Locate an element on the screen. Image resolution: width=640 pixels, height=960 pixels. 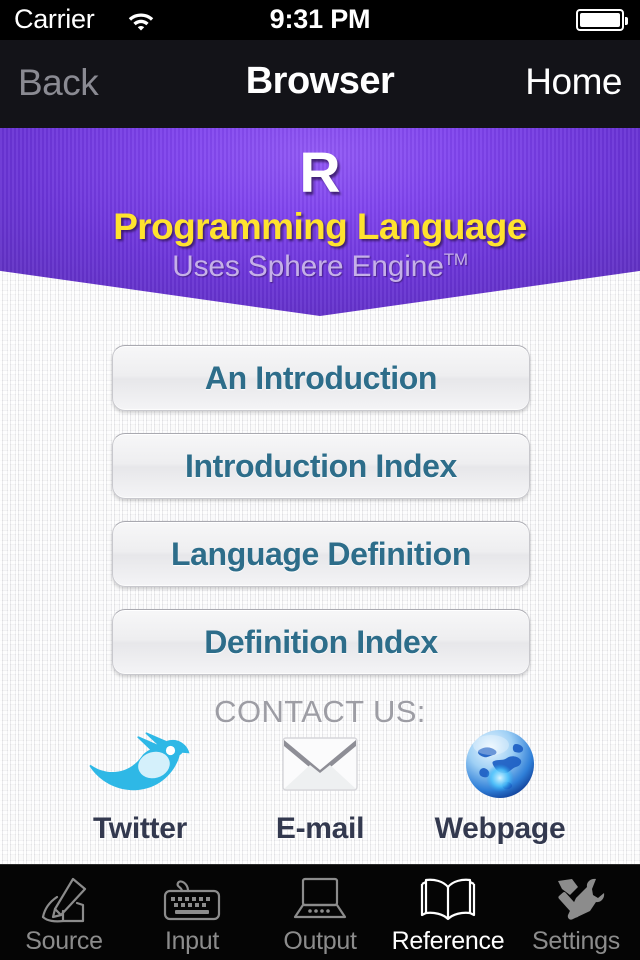
banner-engine-line: Uses Sphere EngineTM is located at coordinates (320, 267).